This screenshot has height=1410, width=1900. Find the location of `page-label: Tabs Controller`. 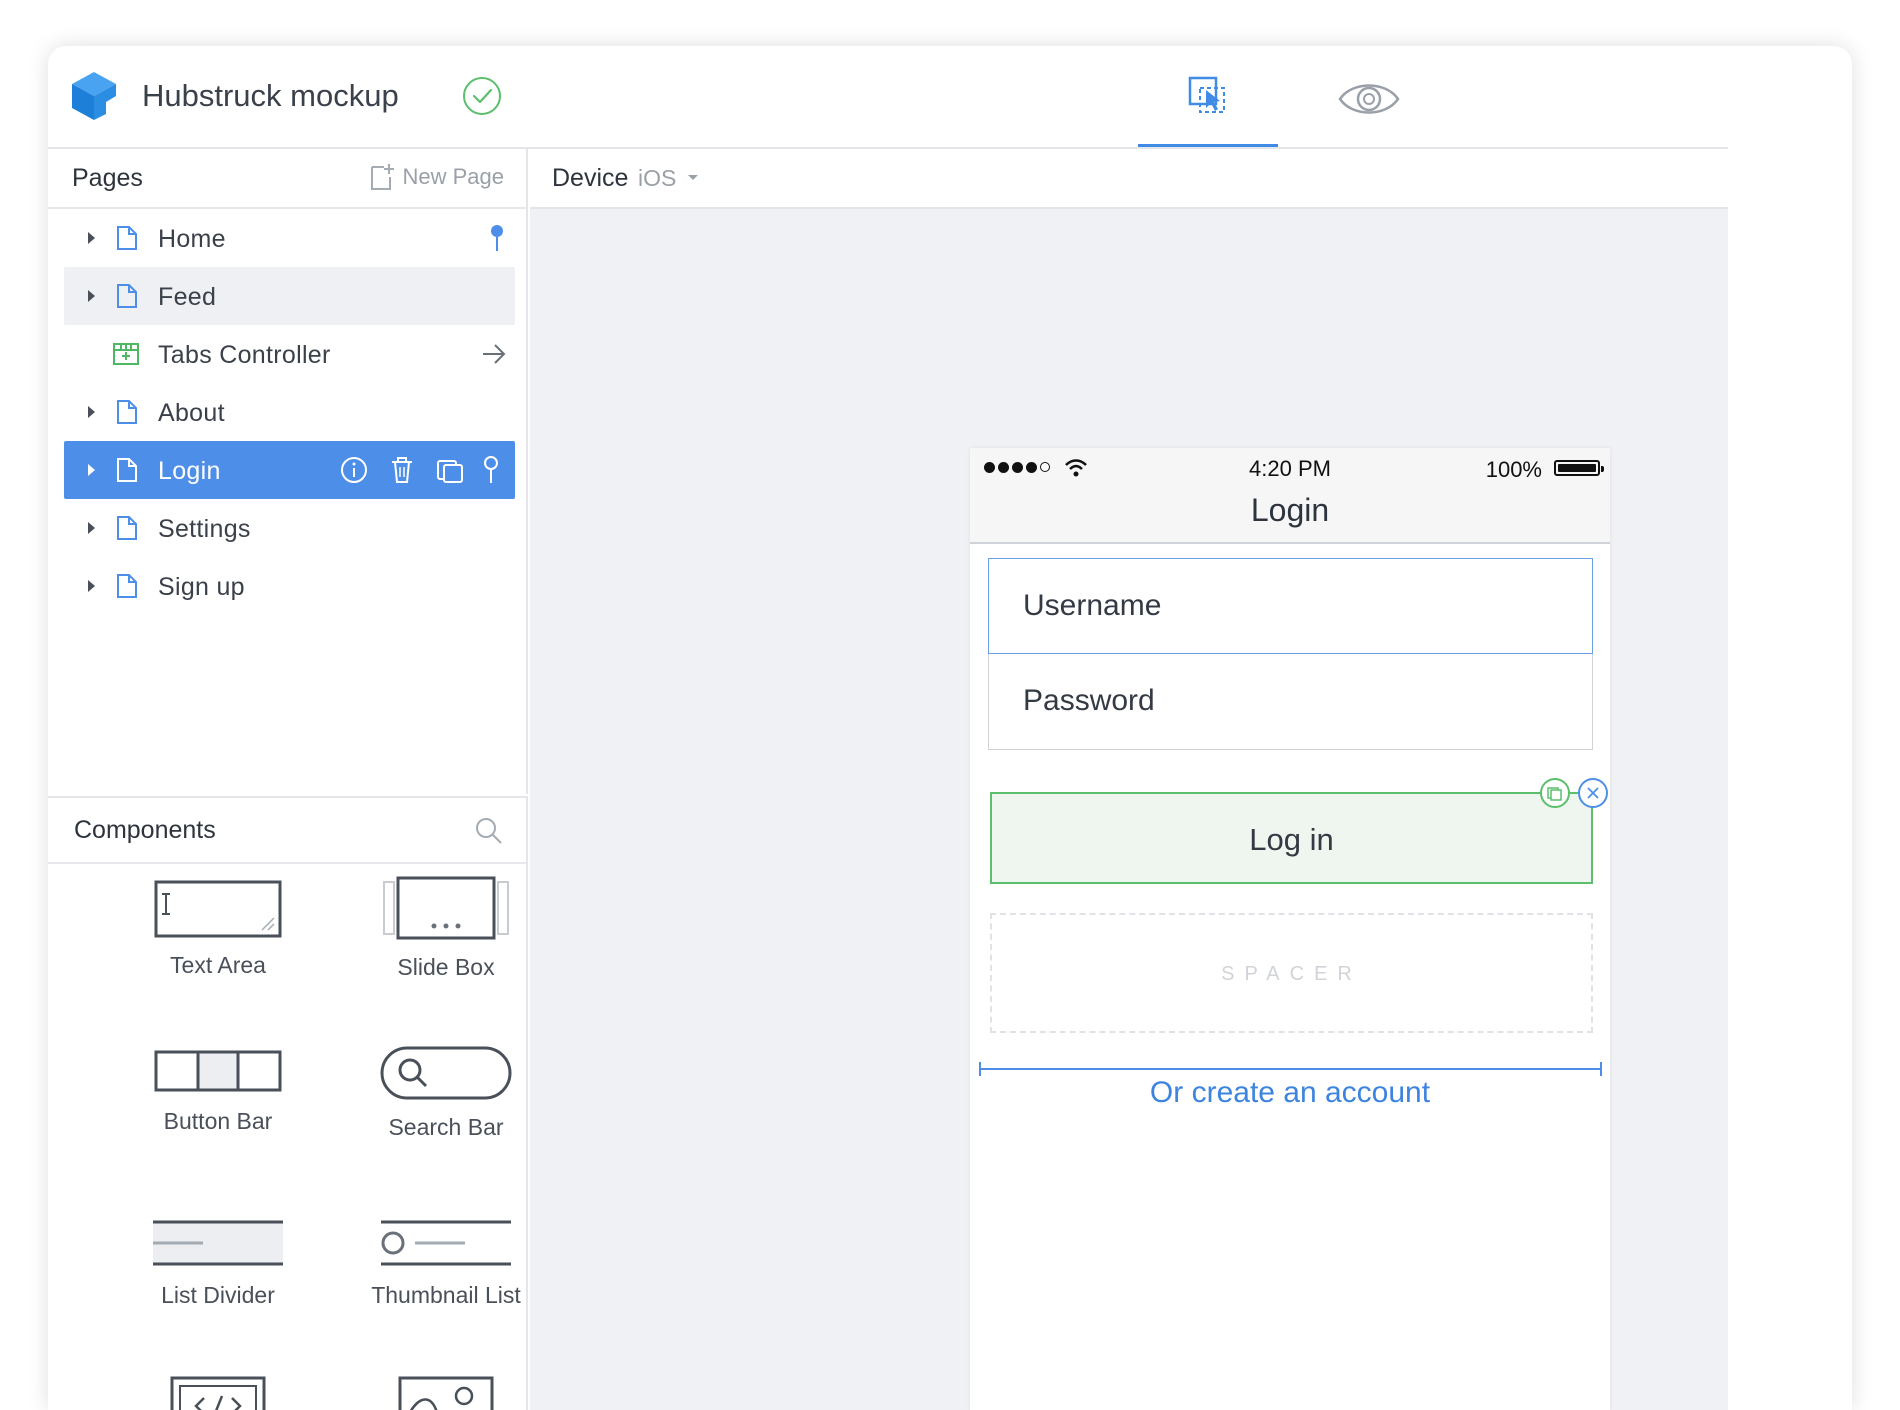

page-label: Tabs Controller is located at coordinates (244, 355).